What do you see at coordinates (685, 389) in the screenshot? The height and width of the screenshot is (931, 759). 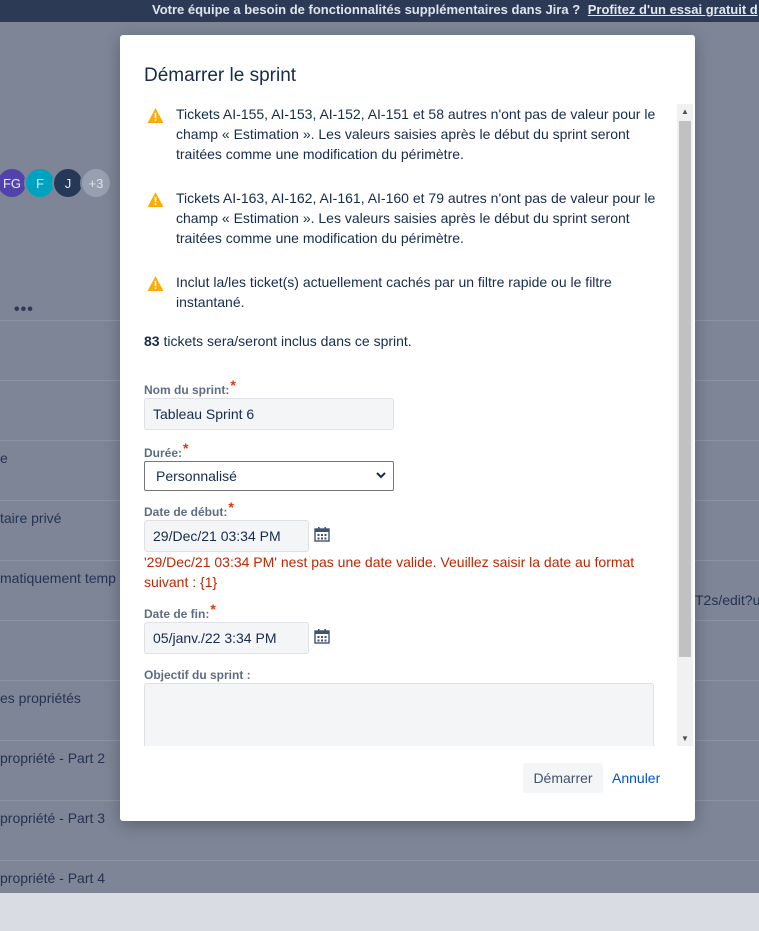 I see `scrollbar-thumb` at bounding box center [685, 389].